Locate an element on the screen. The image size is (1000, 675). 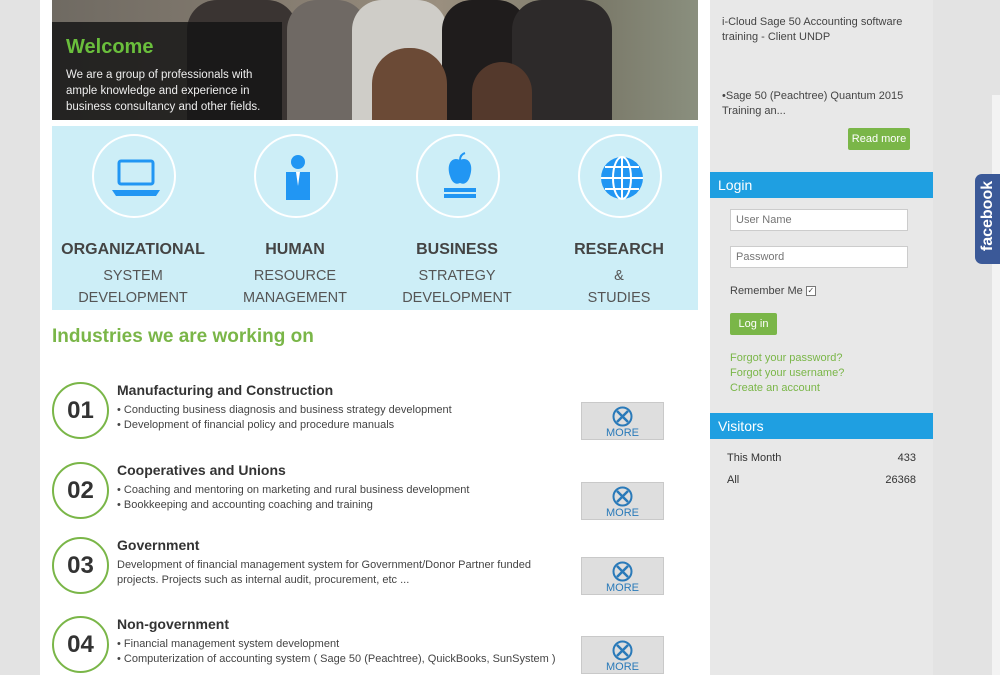
forgot-password-link: Forgot your password? is located at coordinates (786, 358).